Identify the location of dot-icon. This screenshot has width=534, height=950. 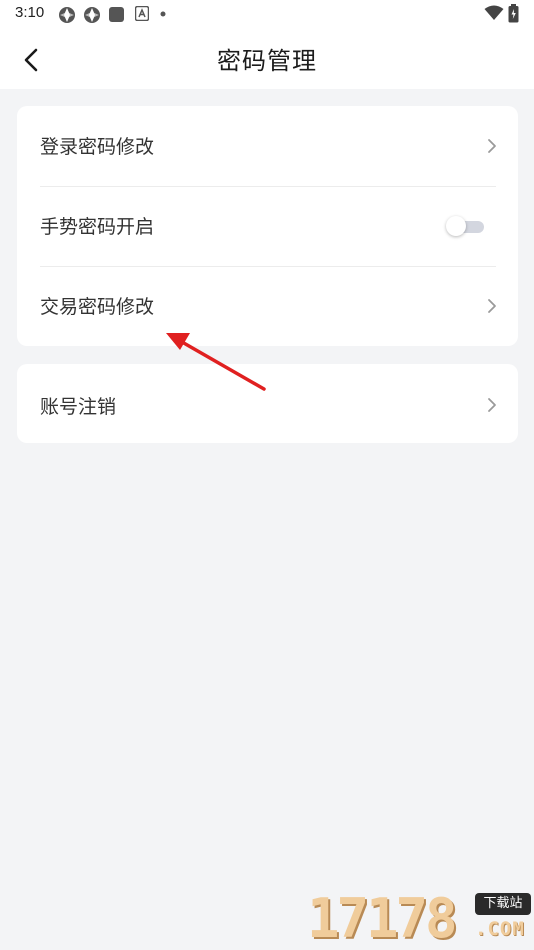
(163, 14).